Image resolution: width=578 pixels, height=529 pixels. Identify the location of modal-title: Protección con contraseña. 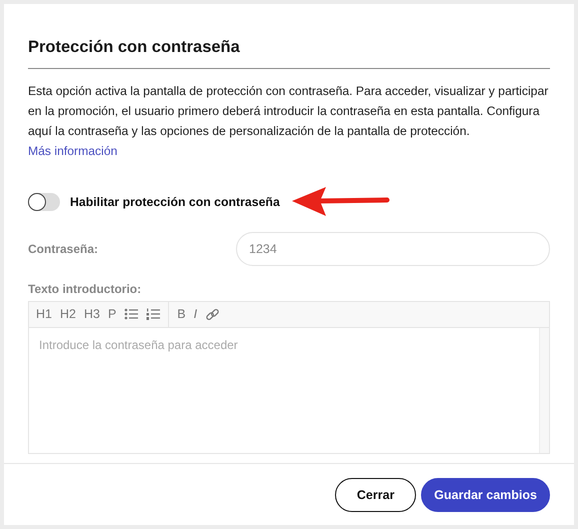
(289, 53).